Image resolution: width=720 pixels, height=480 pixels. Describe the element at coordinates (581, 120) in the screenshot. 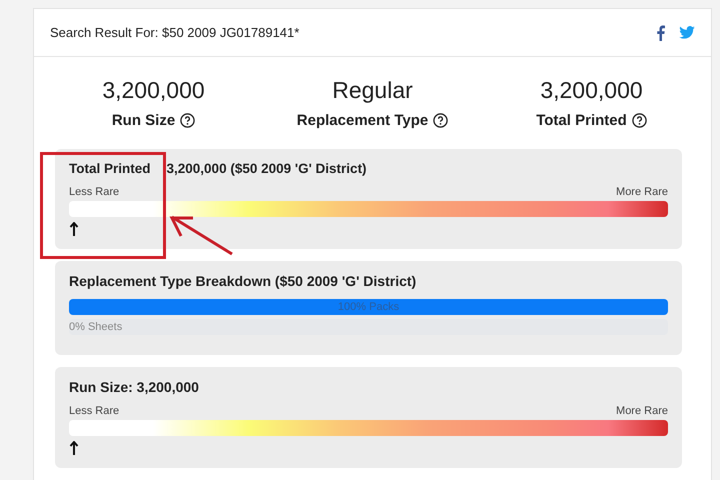

I see `stat-label: Total Printed` at that location.